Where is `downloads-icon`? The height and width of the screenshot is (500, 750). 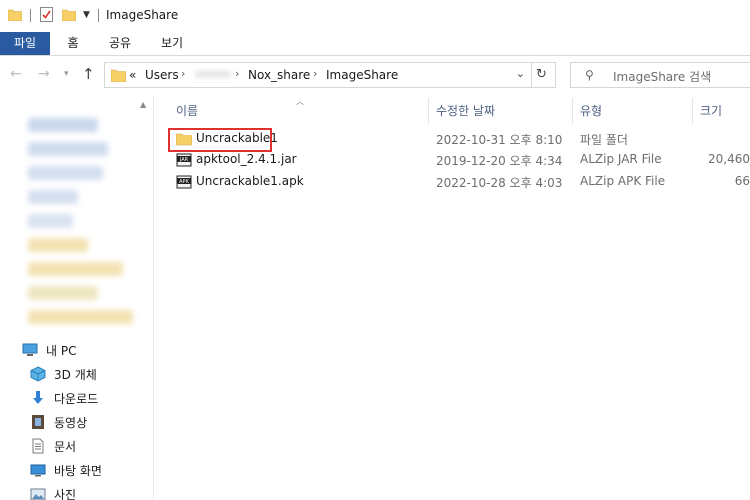
downloads-icon is located at coordinates (38, 397).